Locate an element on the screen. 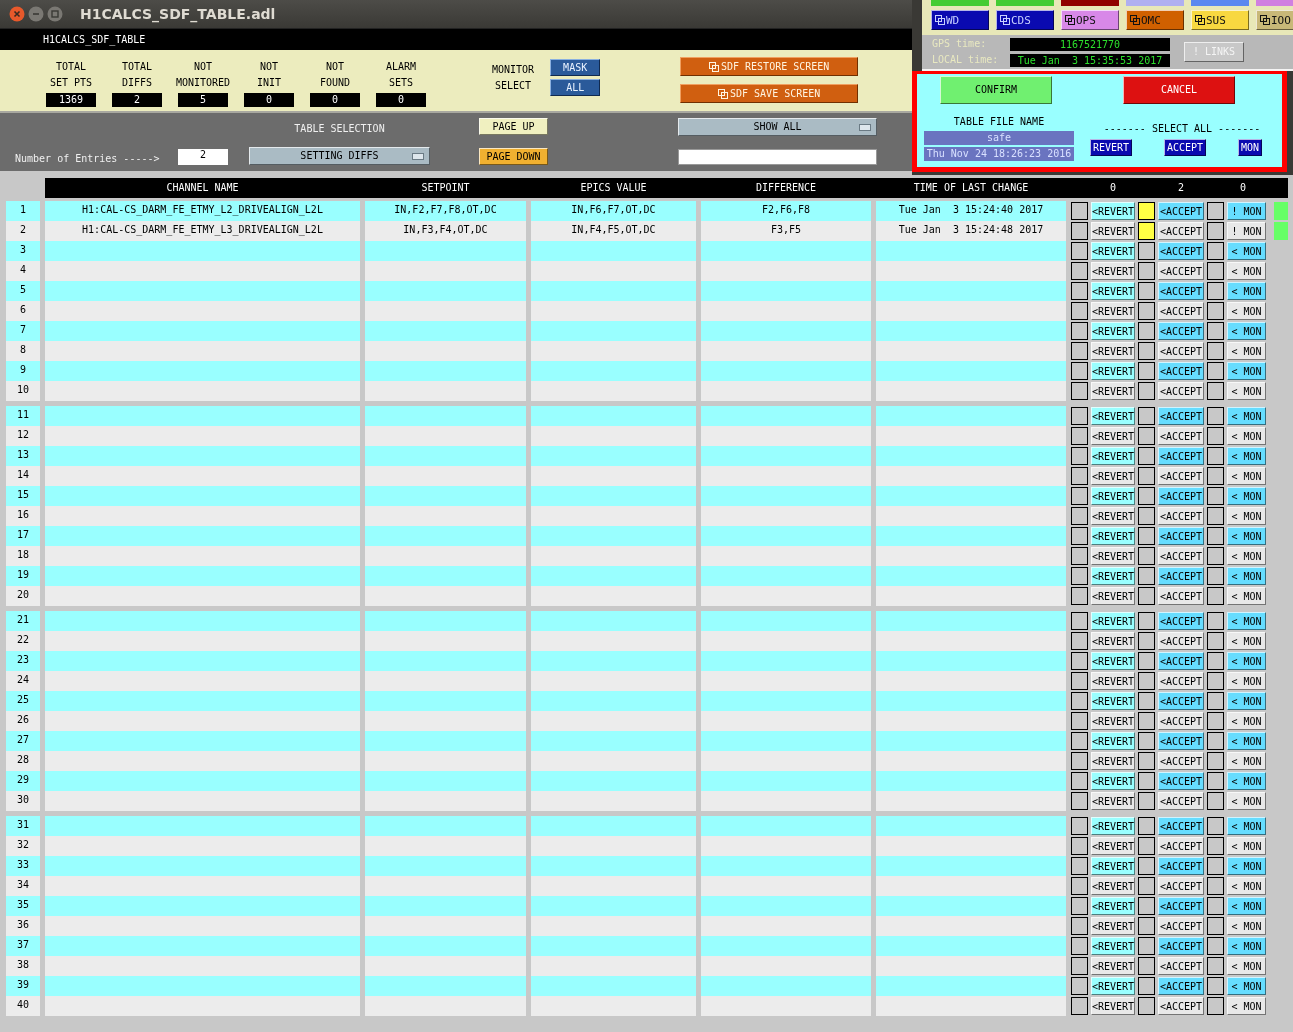  confirm-button: CONFIRM is located at coordinates (996, 90).